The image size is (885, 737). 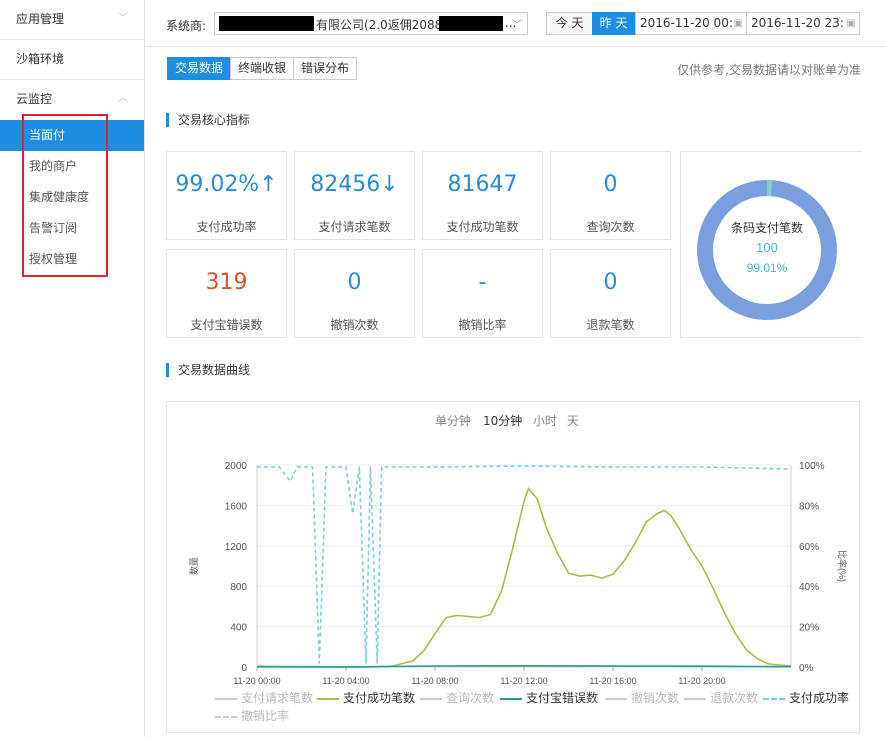 I want to click on kpi-card: 99.02%↑ 支付成功率, so click(x=226, y=195).